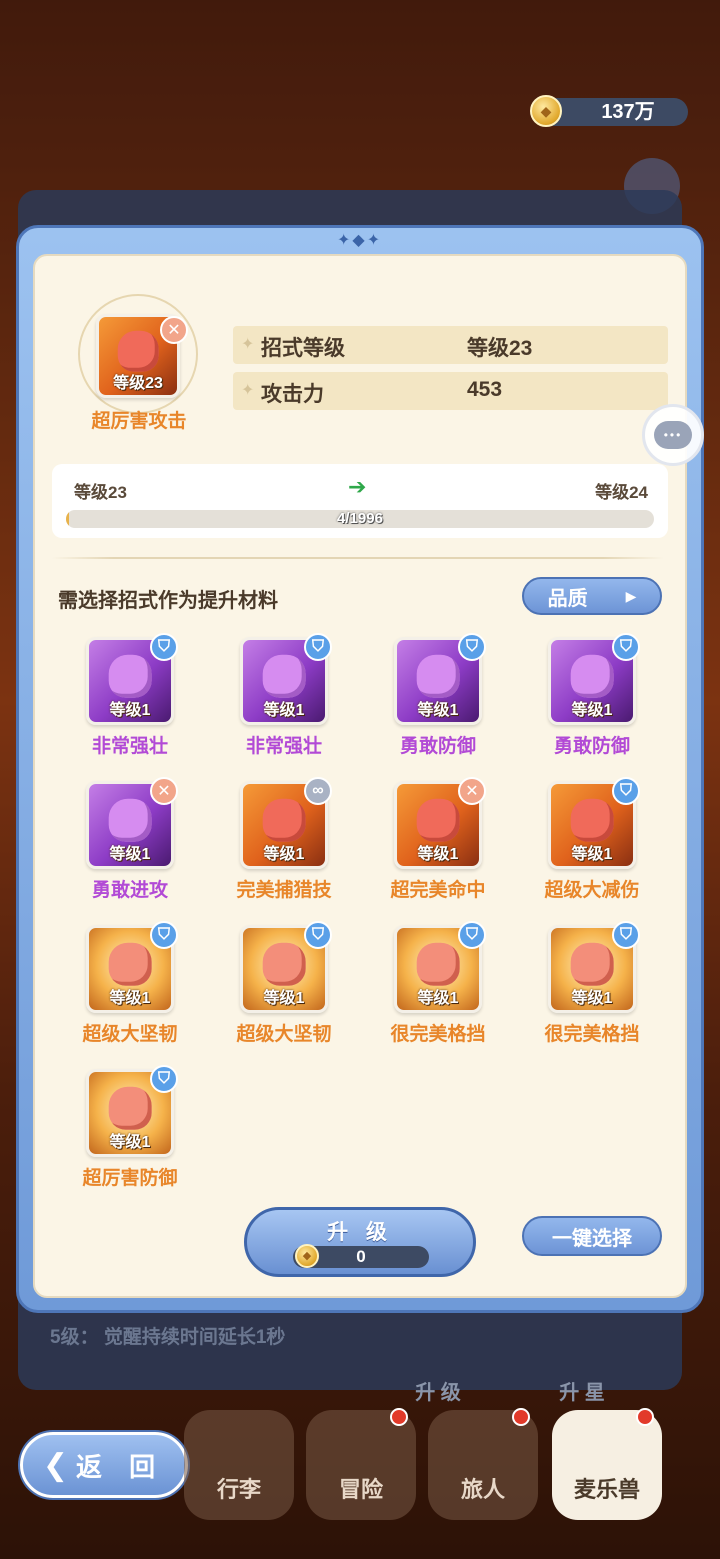 This screenshot has height=1559, width=720. What do you see at coordinates (438, 1392) in the screenshot?
I see `background-tab-upgrade: 升 级` at bounding box center [438, 1392].